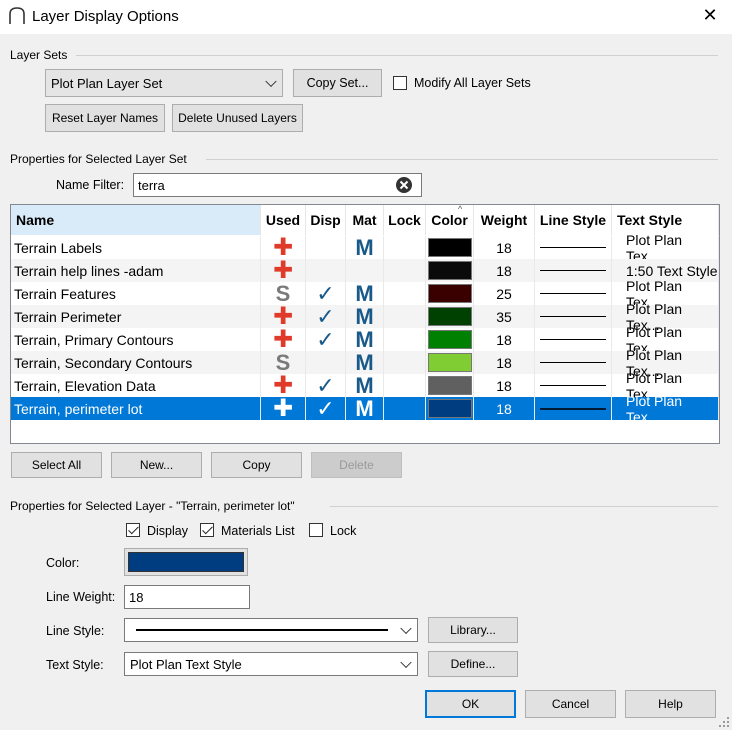 Image resolution: width=732 pixels, height=730 pixels. What do you see at coordinates (136, 316) in the screenshot?
I see `cell-name: Terrain Perimeter` at bounding box center [136, 316].